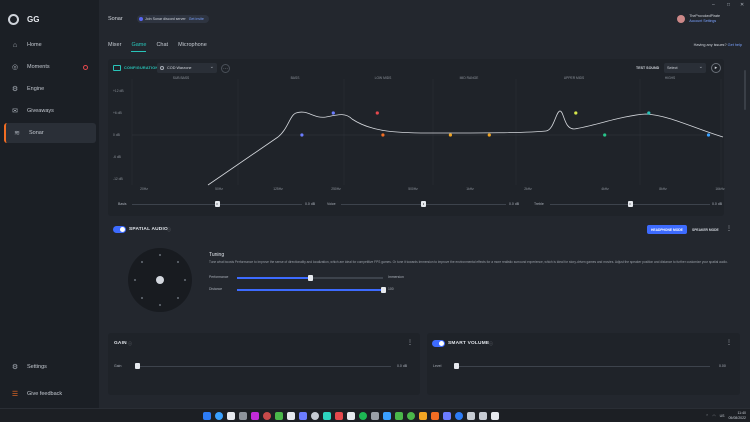  I want to click on sidebar-item-feedback: ☰ Give feedback, so click(50, 394).